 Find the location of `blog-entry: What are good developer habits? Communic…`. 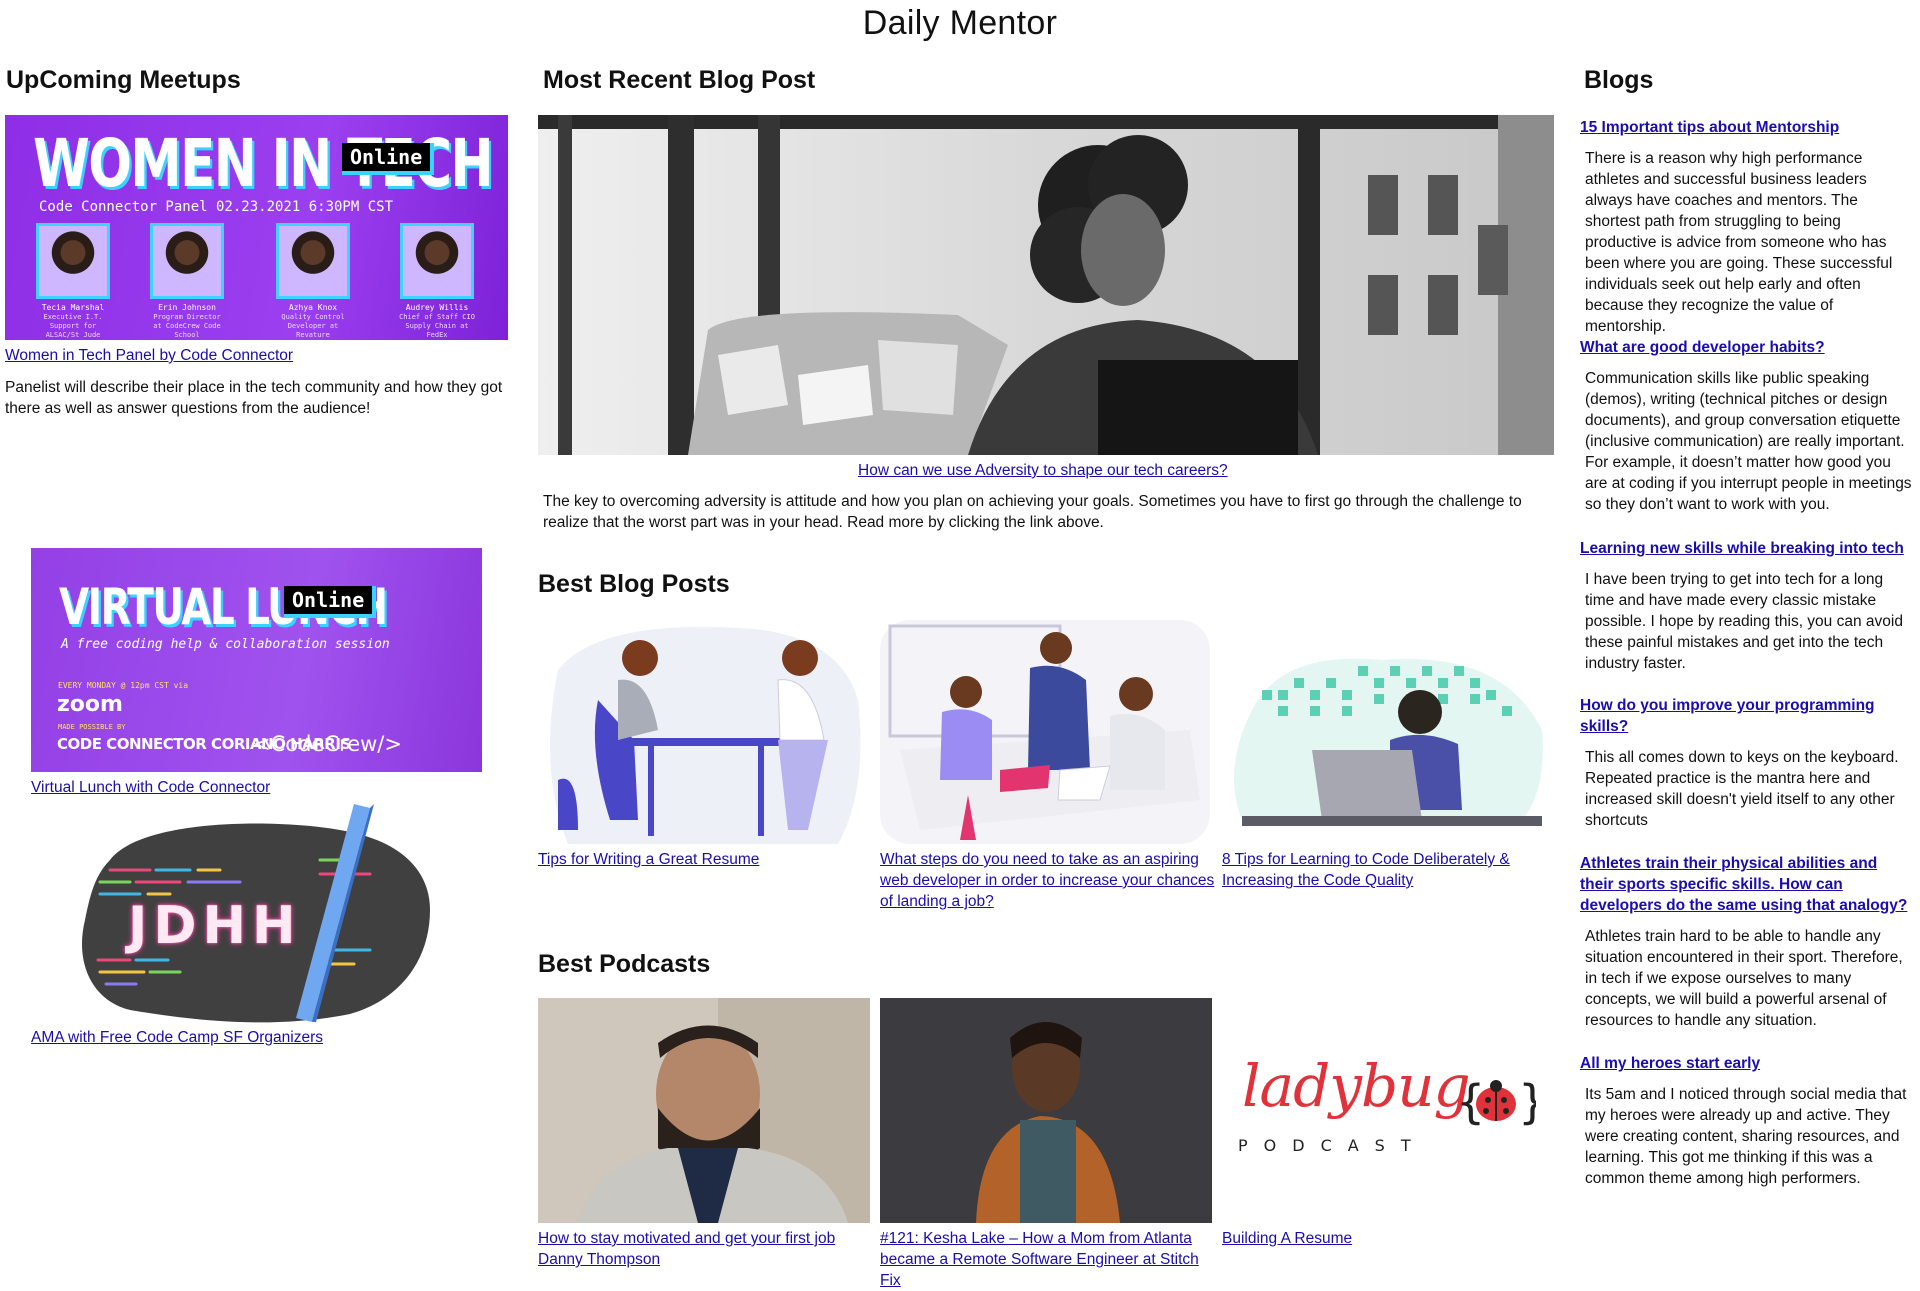

blog-entry: What are good developer habits? Communic… is located at coordinates (1747, 426).